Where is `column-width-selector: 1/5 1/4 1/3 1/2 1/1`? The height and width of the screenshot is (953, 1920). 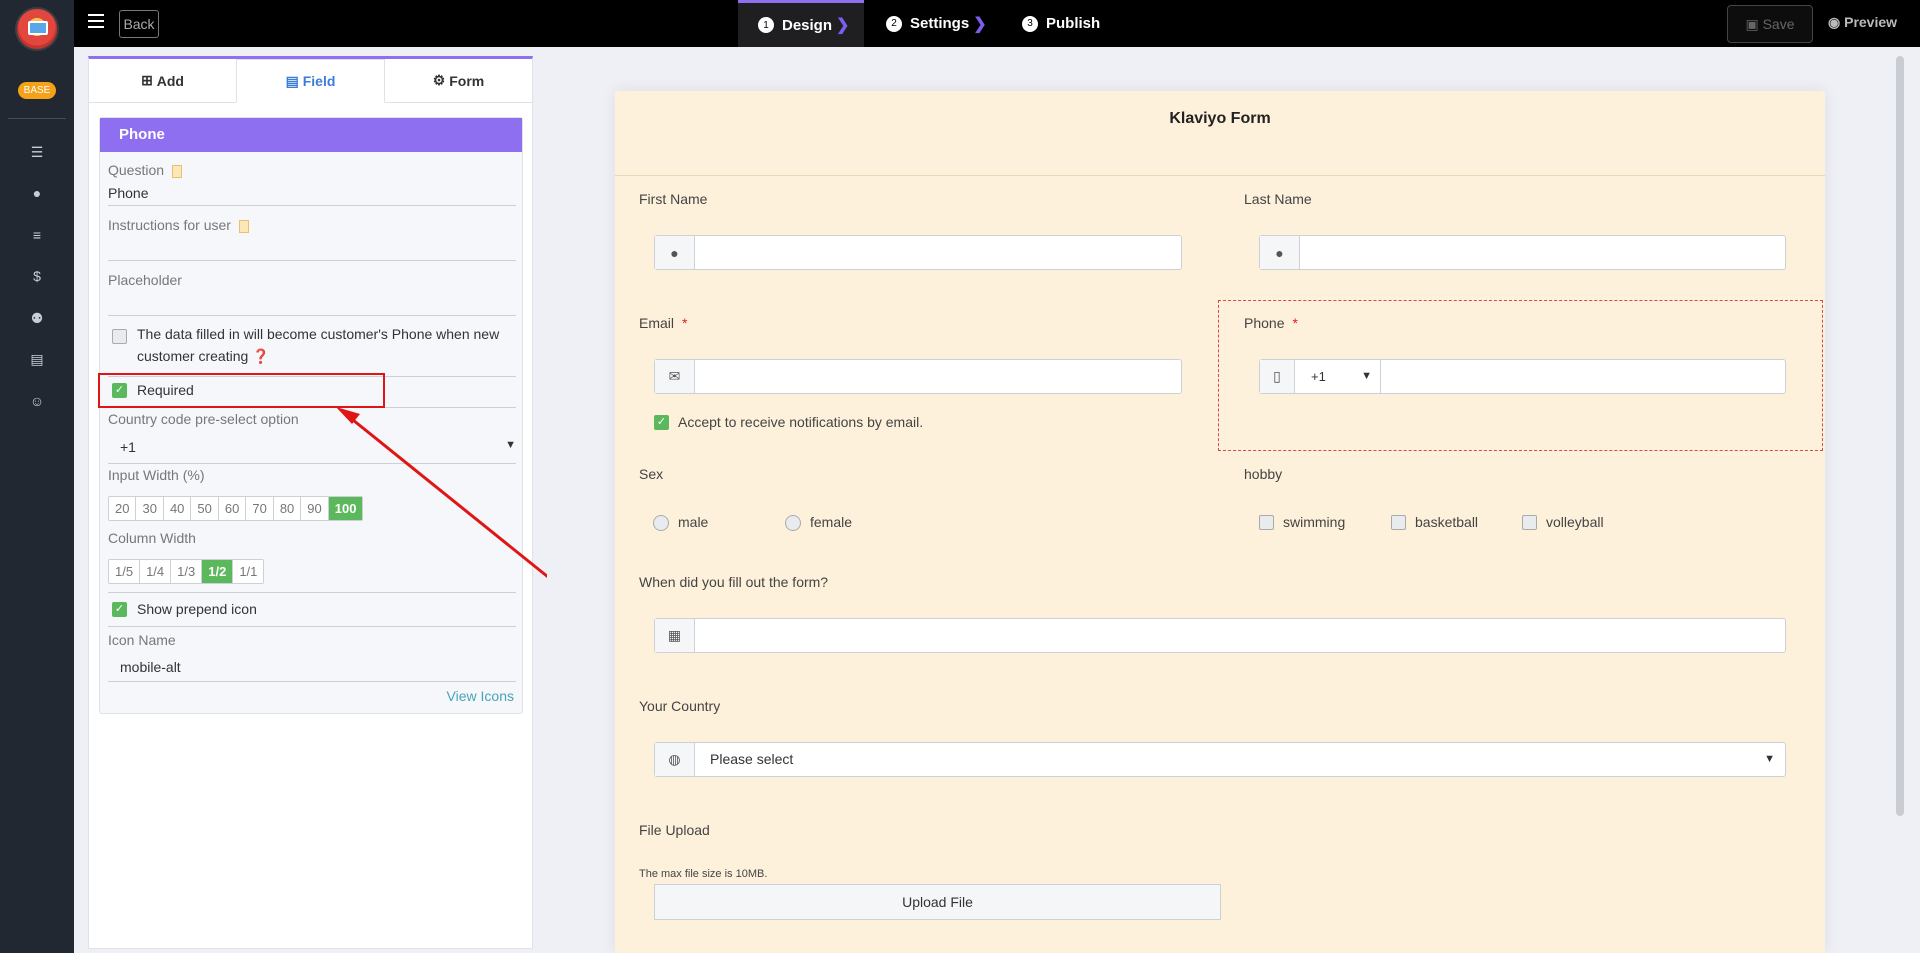
column-width-selector: 1/5 1/4 1/3 1/2 1/1 is located at coordinates (186, 571).